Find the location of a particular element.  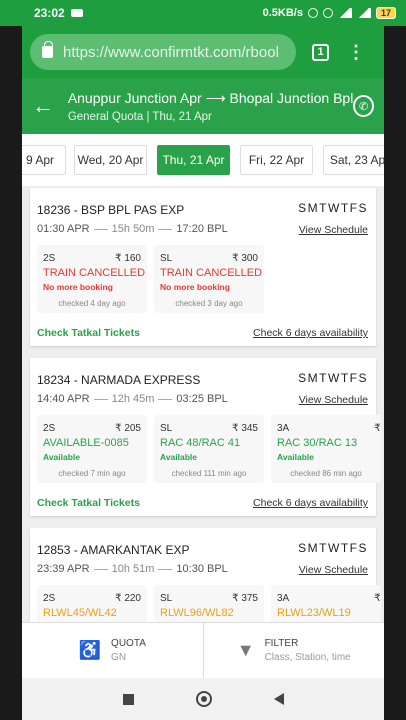

train-timing: 14:40 APR 12h 45m 03:25 BPL is located at coordinates (132, 399).